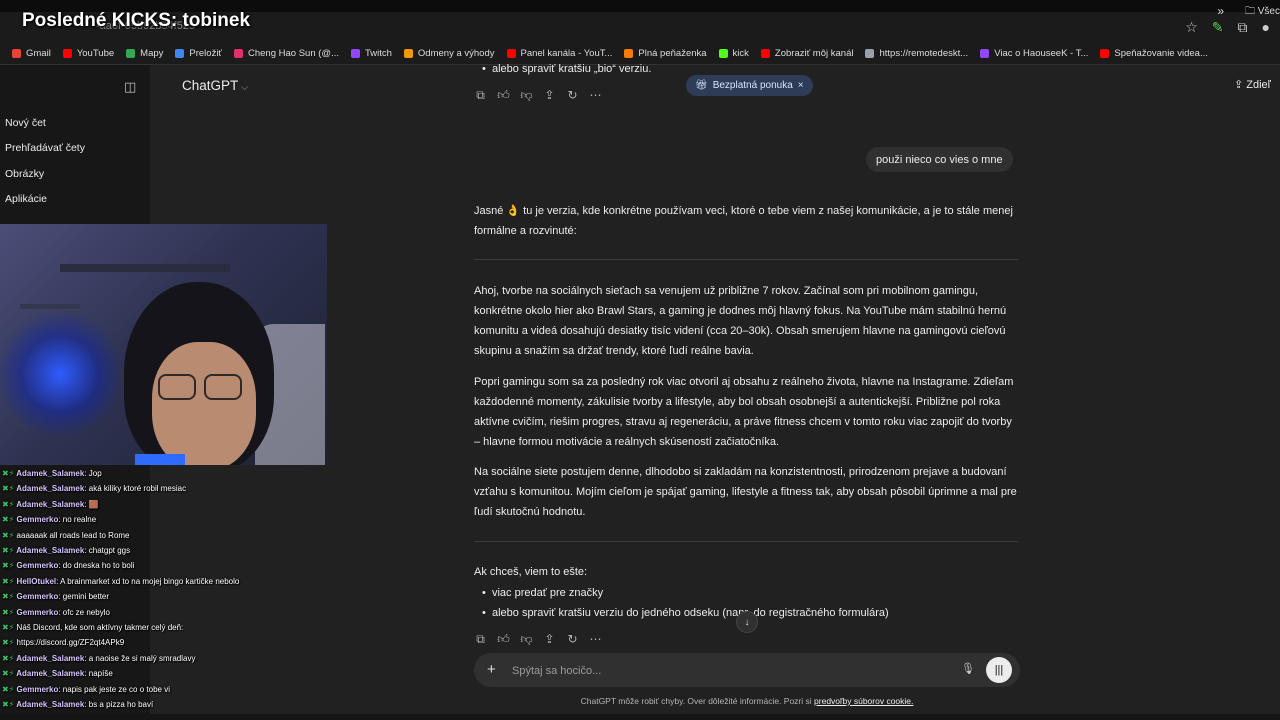 Image resolution: width=1280 pixels, height=720 pixels. Describe the element at coordinates (245, 87) in the screenshot. I see `chevron-down-icon: ⌵` at that location.